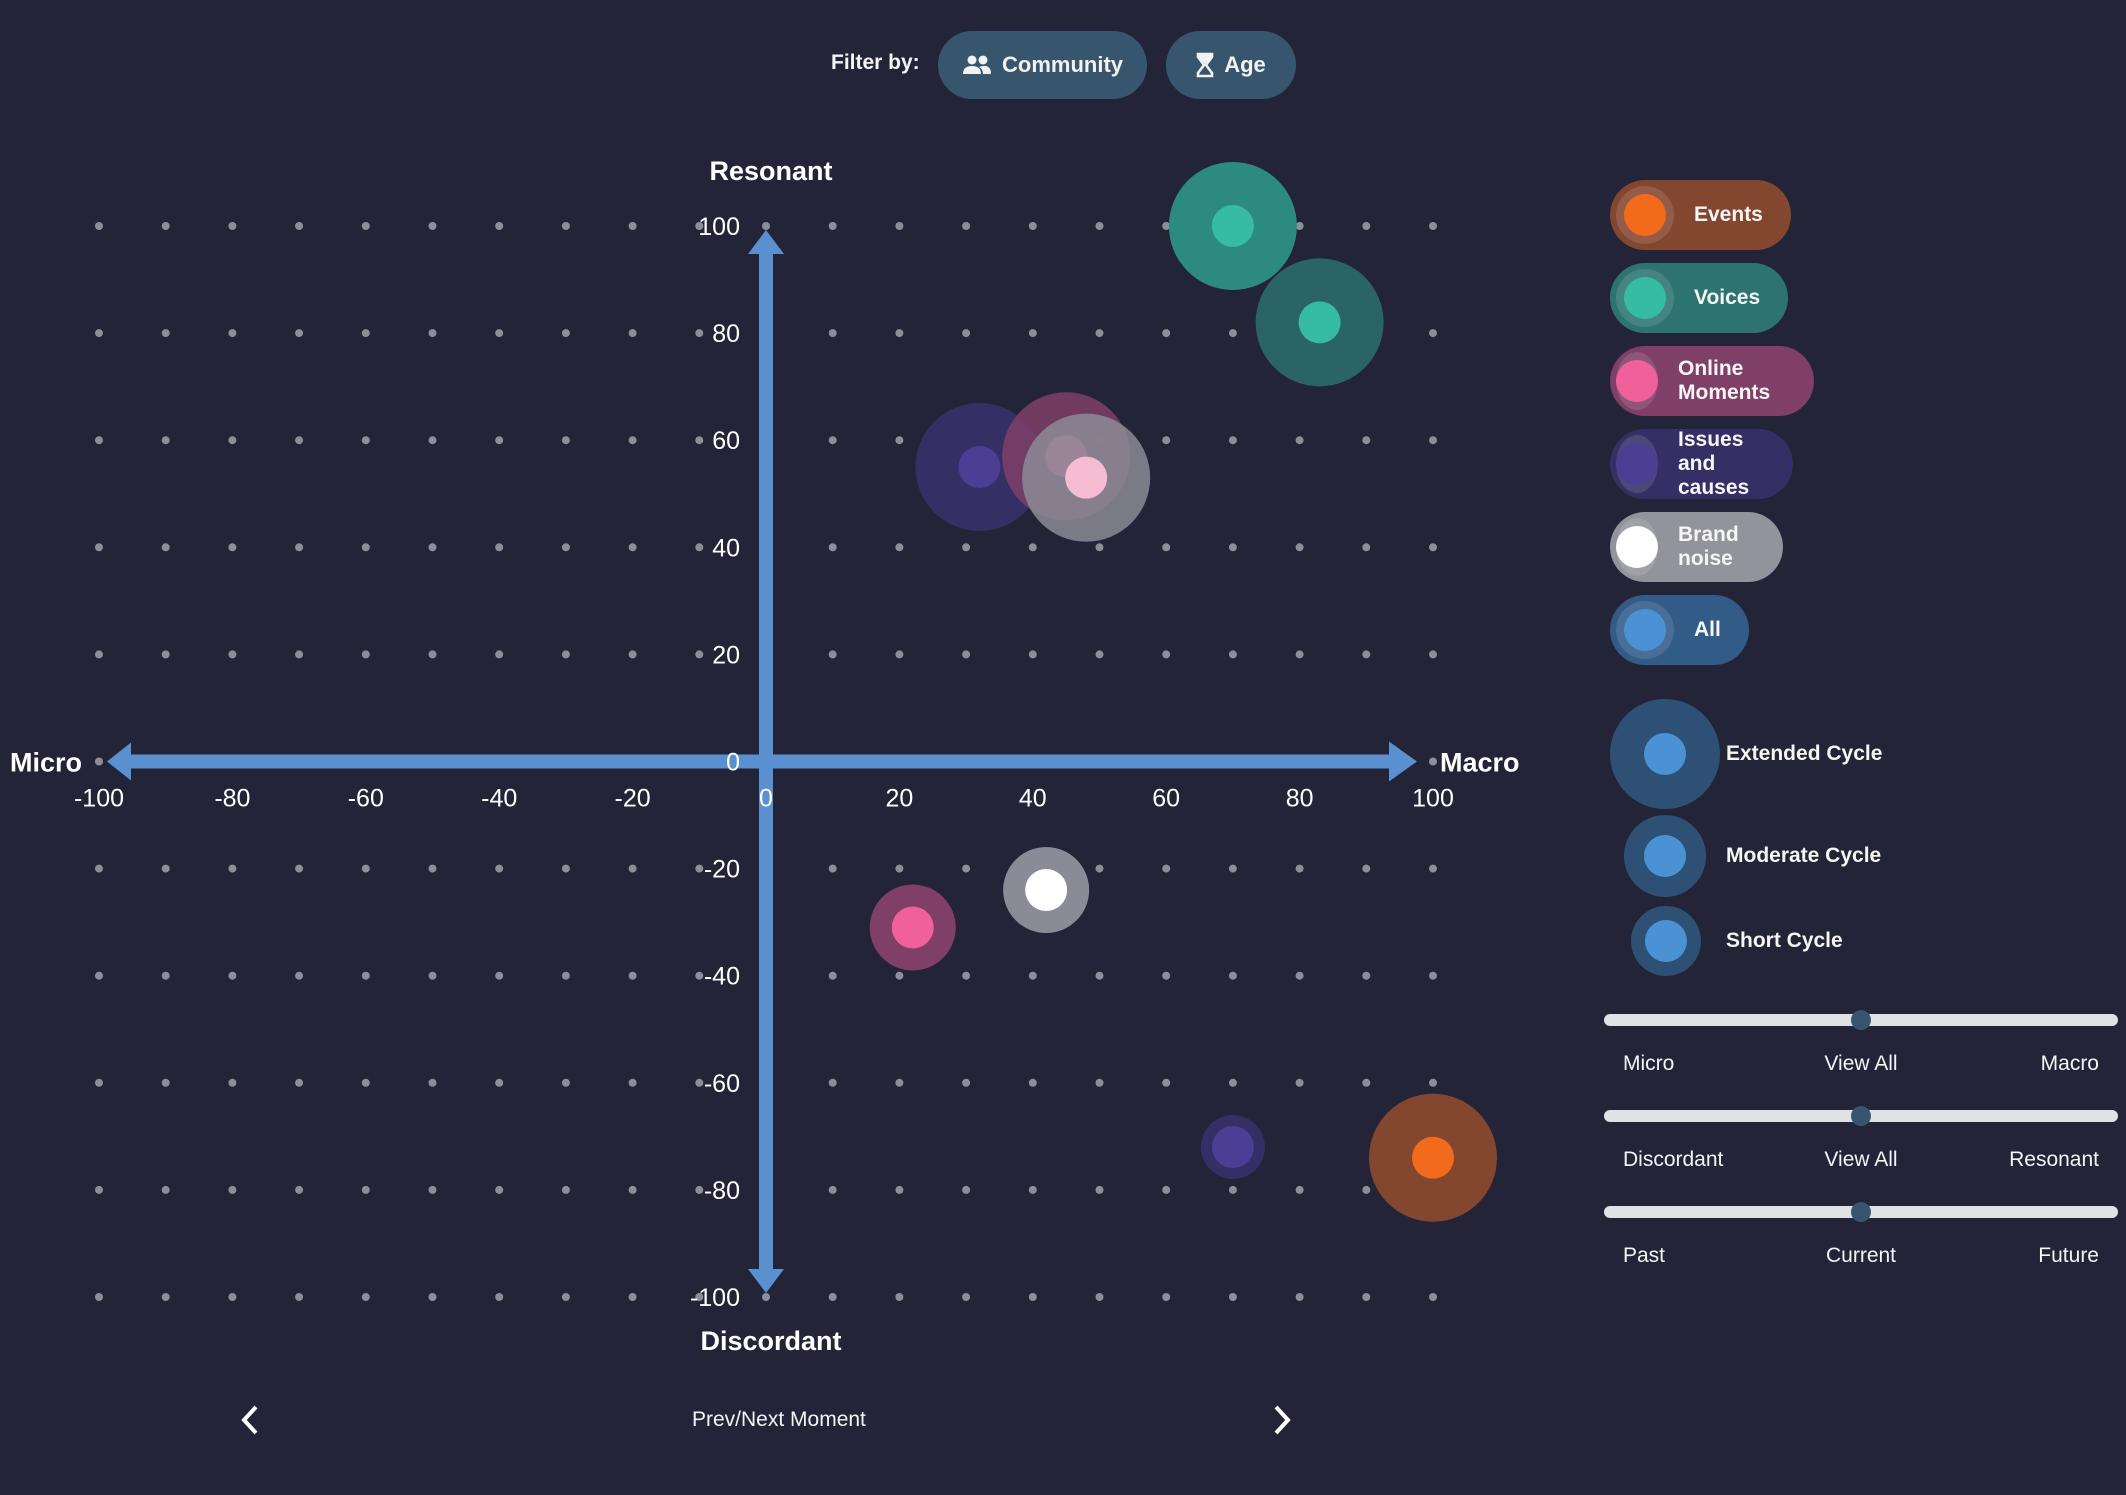  I want to click on legend-item-all: All, so click(1679, 630).